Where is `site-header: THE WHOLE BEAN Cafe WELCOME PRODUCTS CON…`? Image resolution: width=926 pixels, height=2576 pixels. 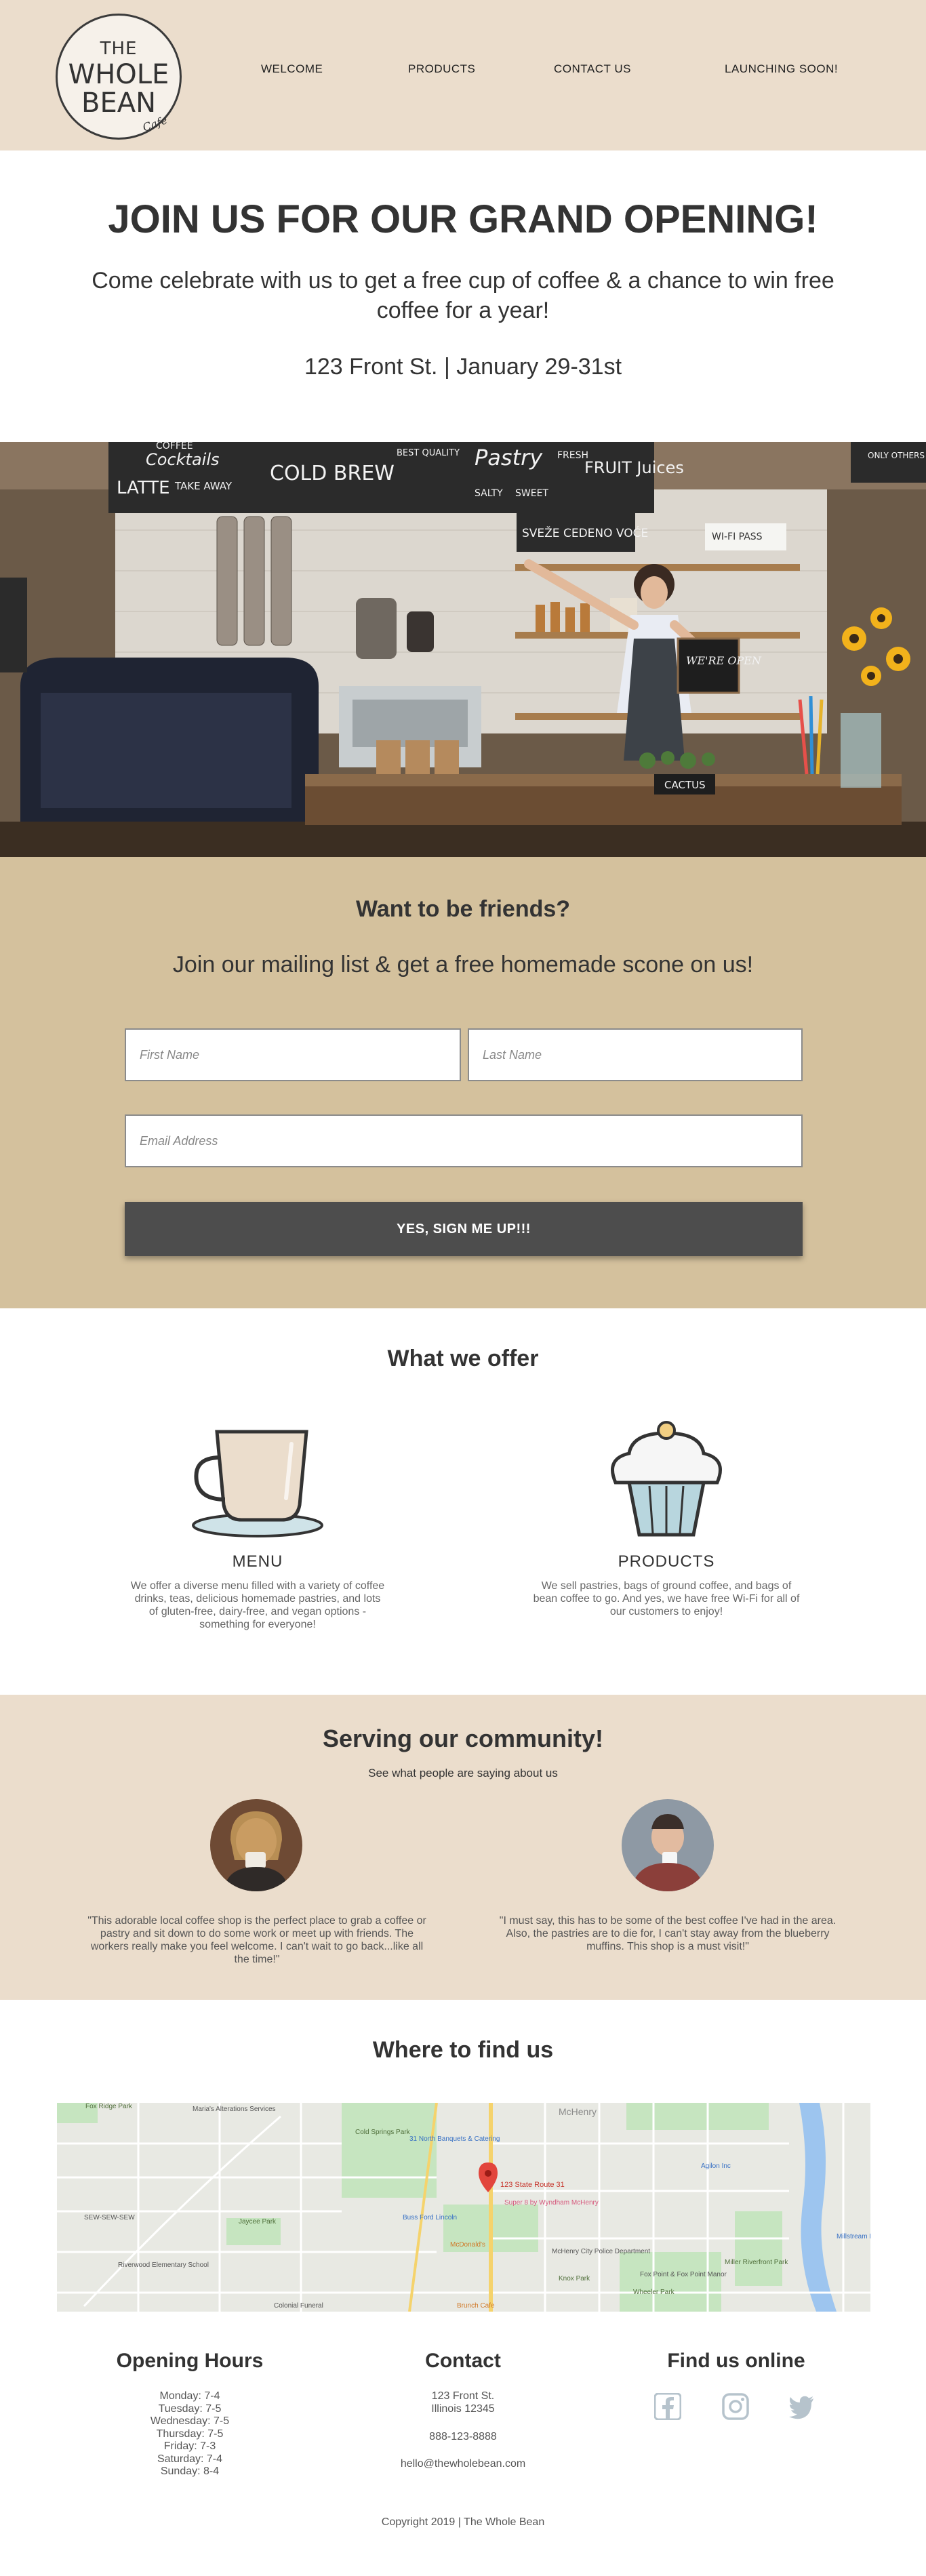 site-header: THE WHOLE BEAN Cafe WELCOME PRODUCTS CON… is located at coordinates (463, 75).